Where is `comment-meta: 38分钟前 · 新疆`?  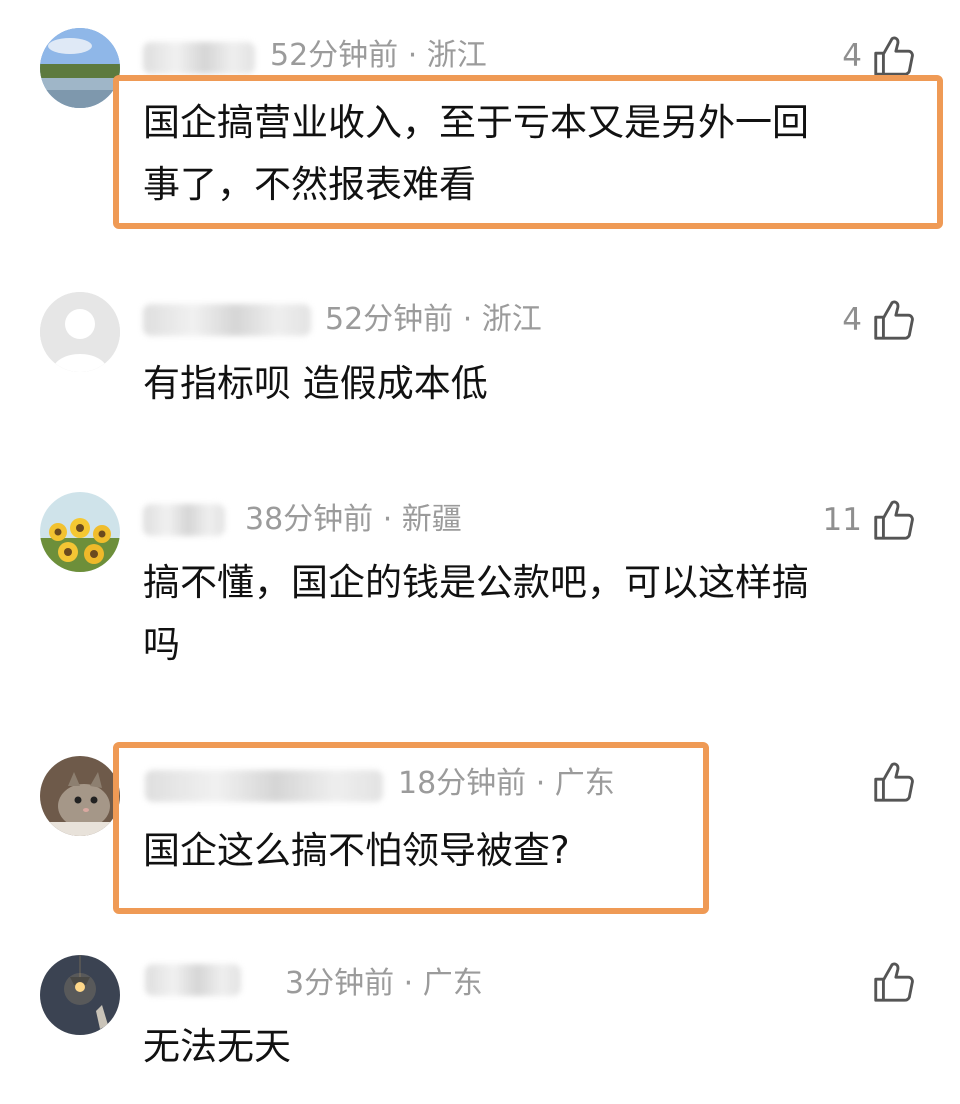 comment-meta: 38分钟前 · 新疆 is located at coordinates (353, 520).